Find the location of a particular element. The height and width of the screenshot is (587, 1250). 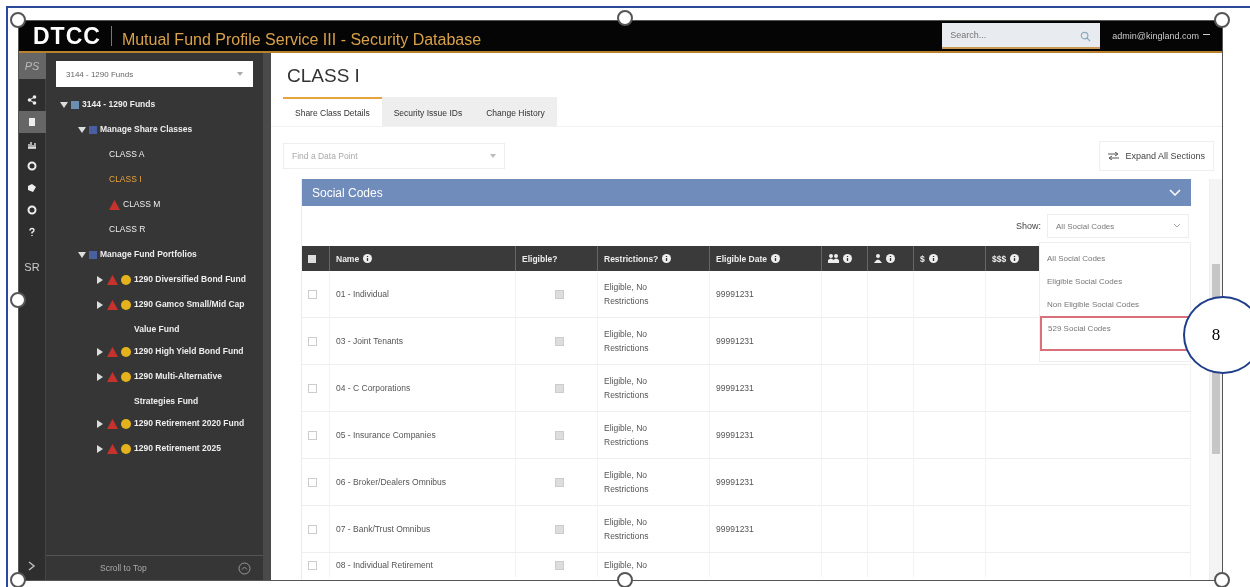

menu-option: Eligible Social Codes is located at coordinates (1115, 281).